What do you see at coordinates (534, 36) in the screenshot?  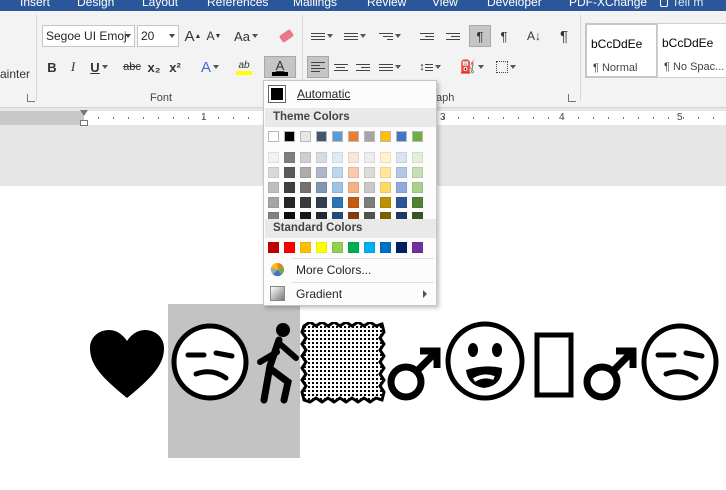 I see `sort-button: A↓` at bounding box center [534, 36].